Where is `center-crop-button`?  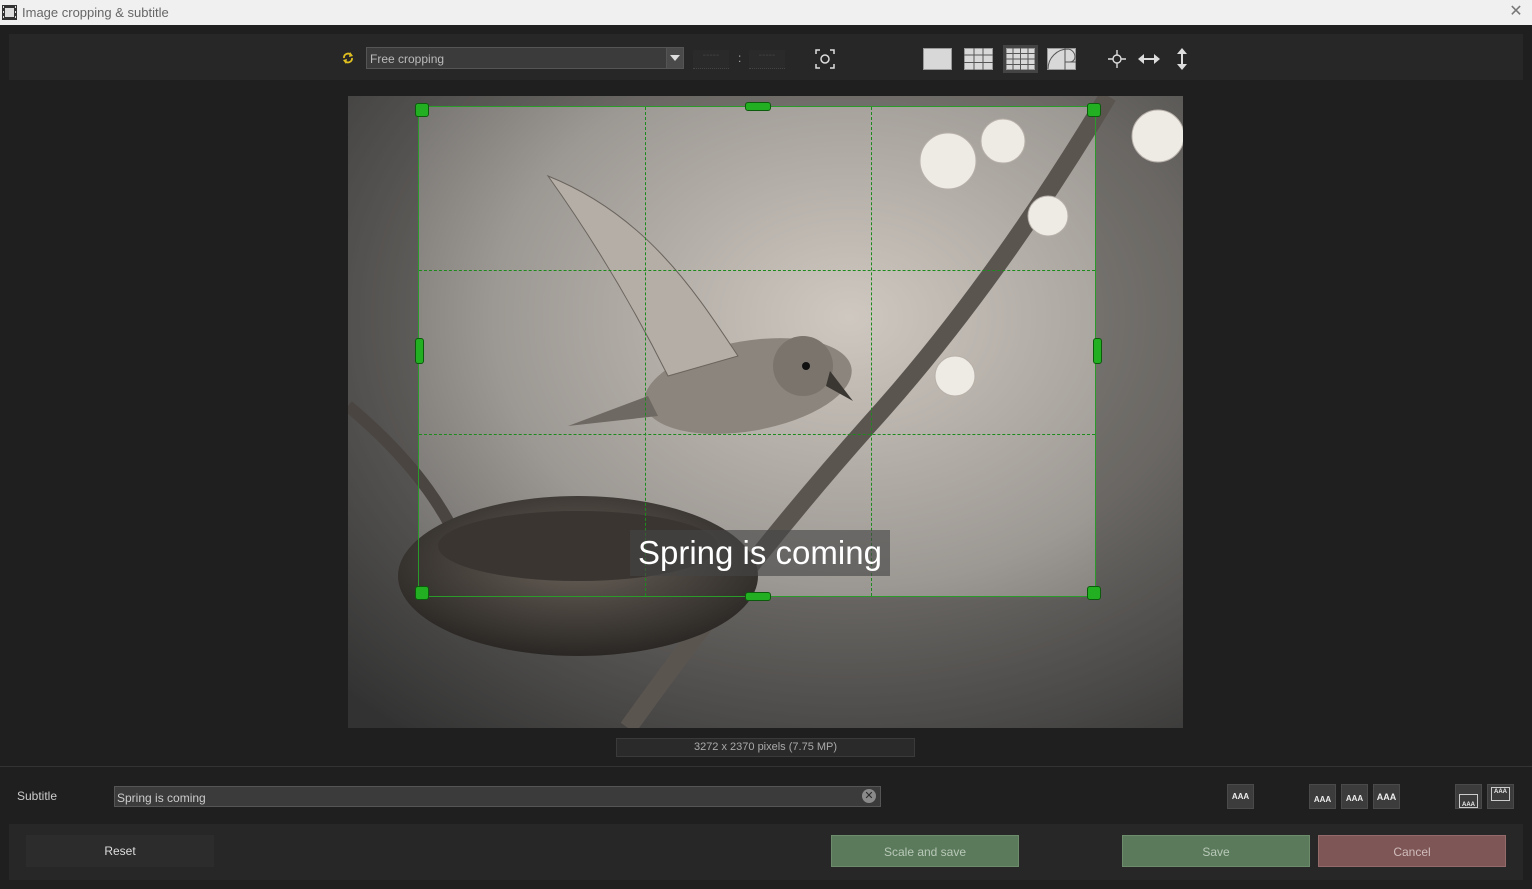 center-crop-button is located at coordinates (1117, 59).